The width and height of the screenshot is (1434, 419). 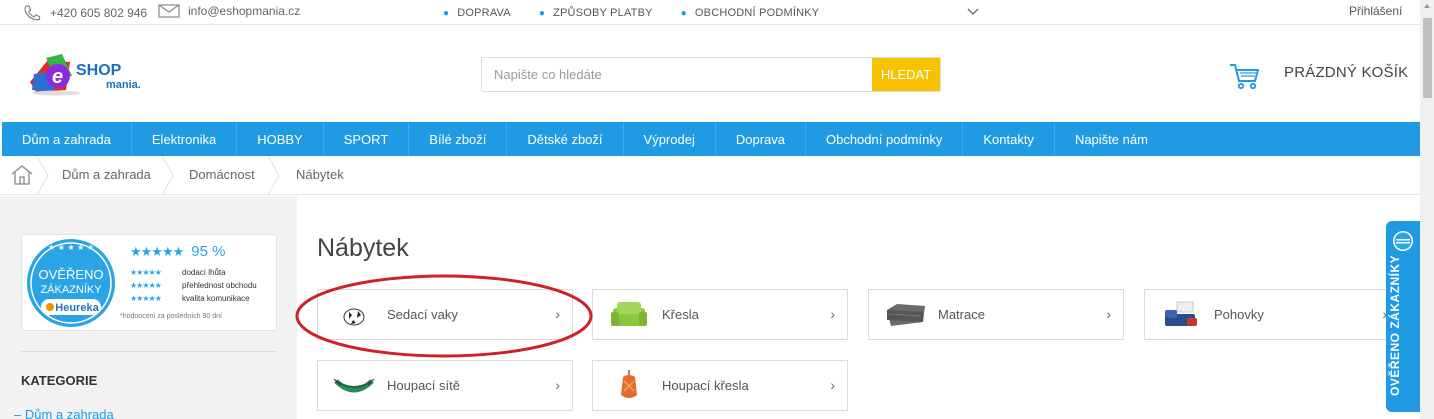 What do you see at coordinates (565, 139) in the screenshot?
I see `nav-item-detske-zbozi: Dětské zboží` at bounding box center [565, 139].